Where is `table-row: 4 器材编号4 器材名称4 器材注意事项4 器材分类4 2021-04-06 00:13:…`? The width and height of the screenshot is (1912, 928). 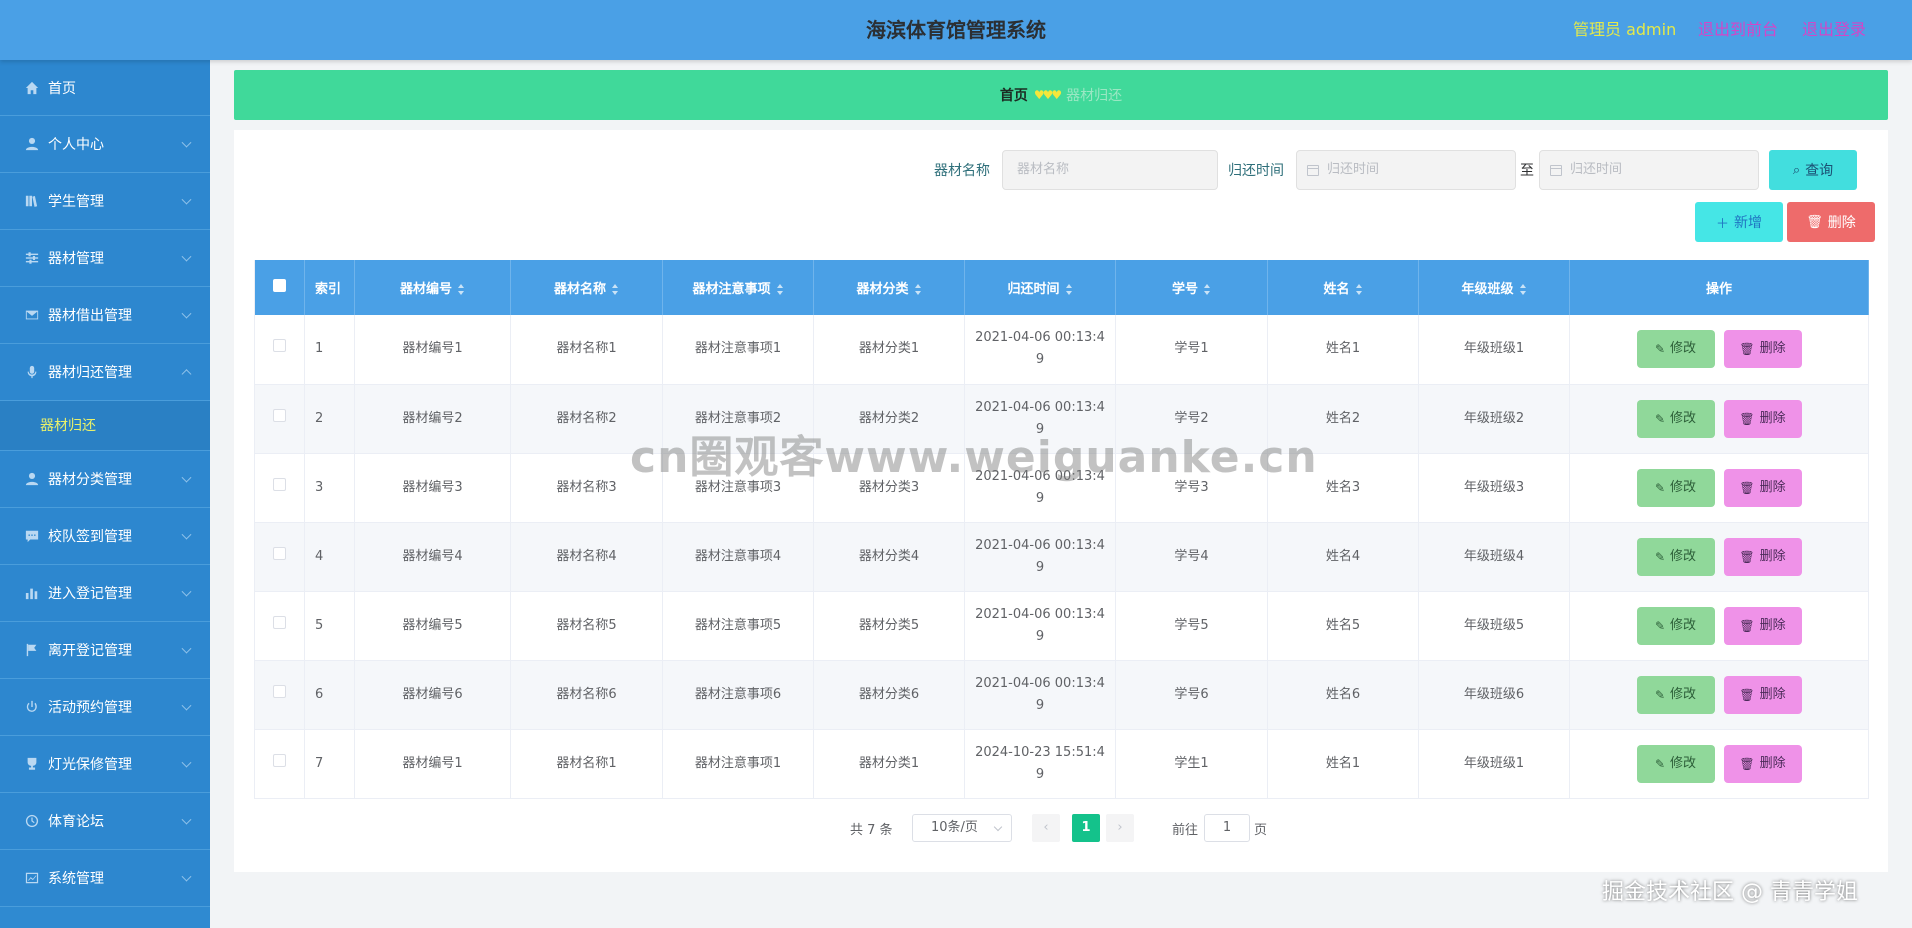
table-row: 4 器材编号4 器材名称4 器材注意事项4 器材分类4 2021-04-06 00:13:… is located at coordinates (1061, 557).